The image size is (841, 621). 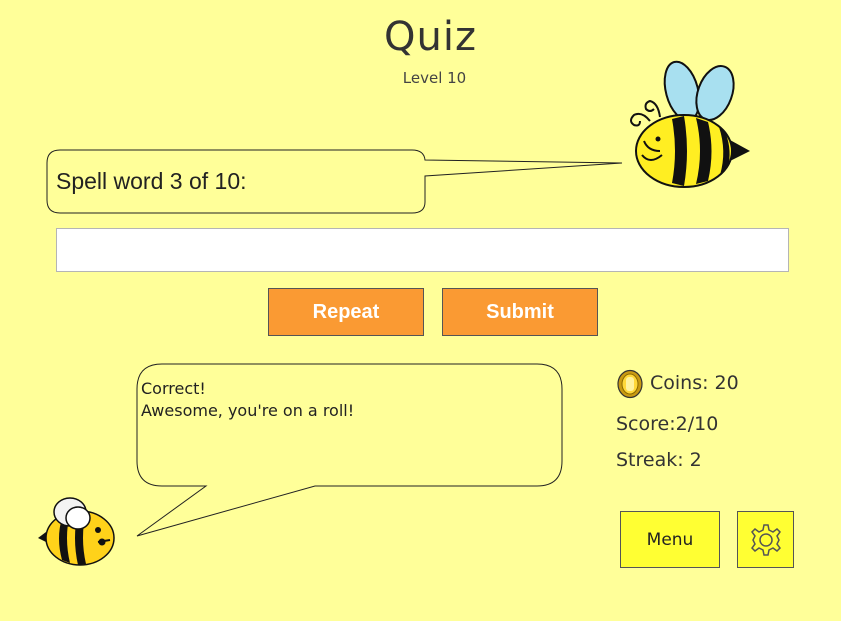 What do you see at coordinates (247, 400) in the screenshot?
I see `feedback-text: Correct! Awesome, you're on a roll!` at bounding box center [247, 400].